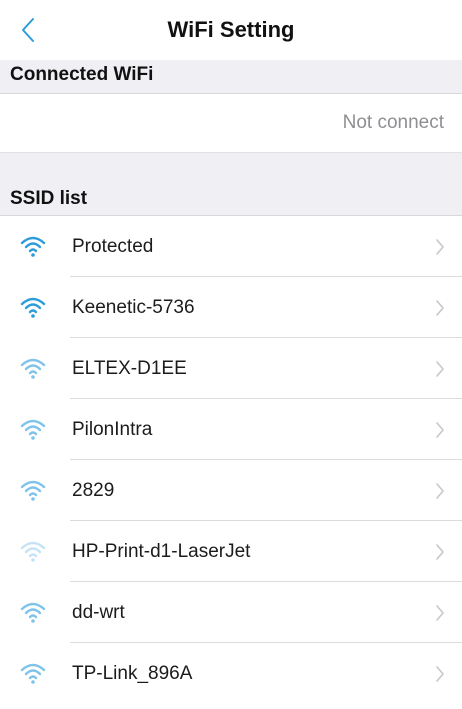 The image size is (462, 709). Describe the element at coordinates (231, 368) in the screenshot. I see `ssid-row: ELTEX-D1EE` at that location.